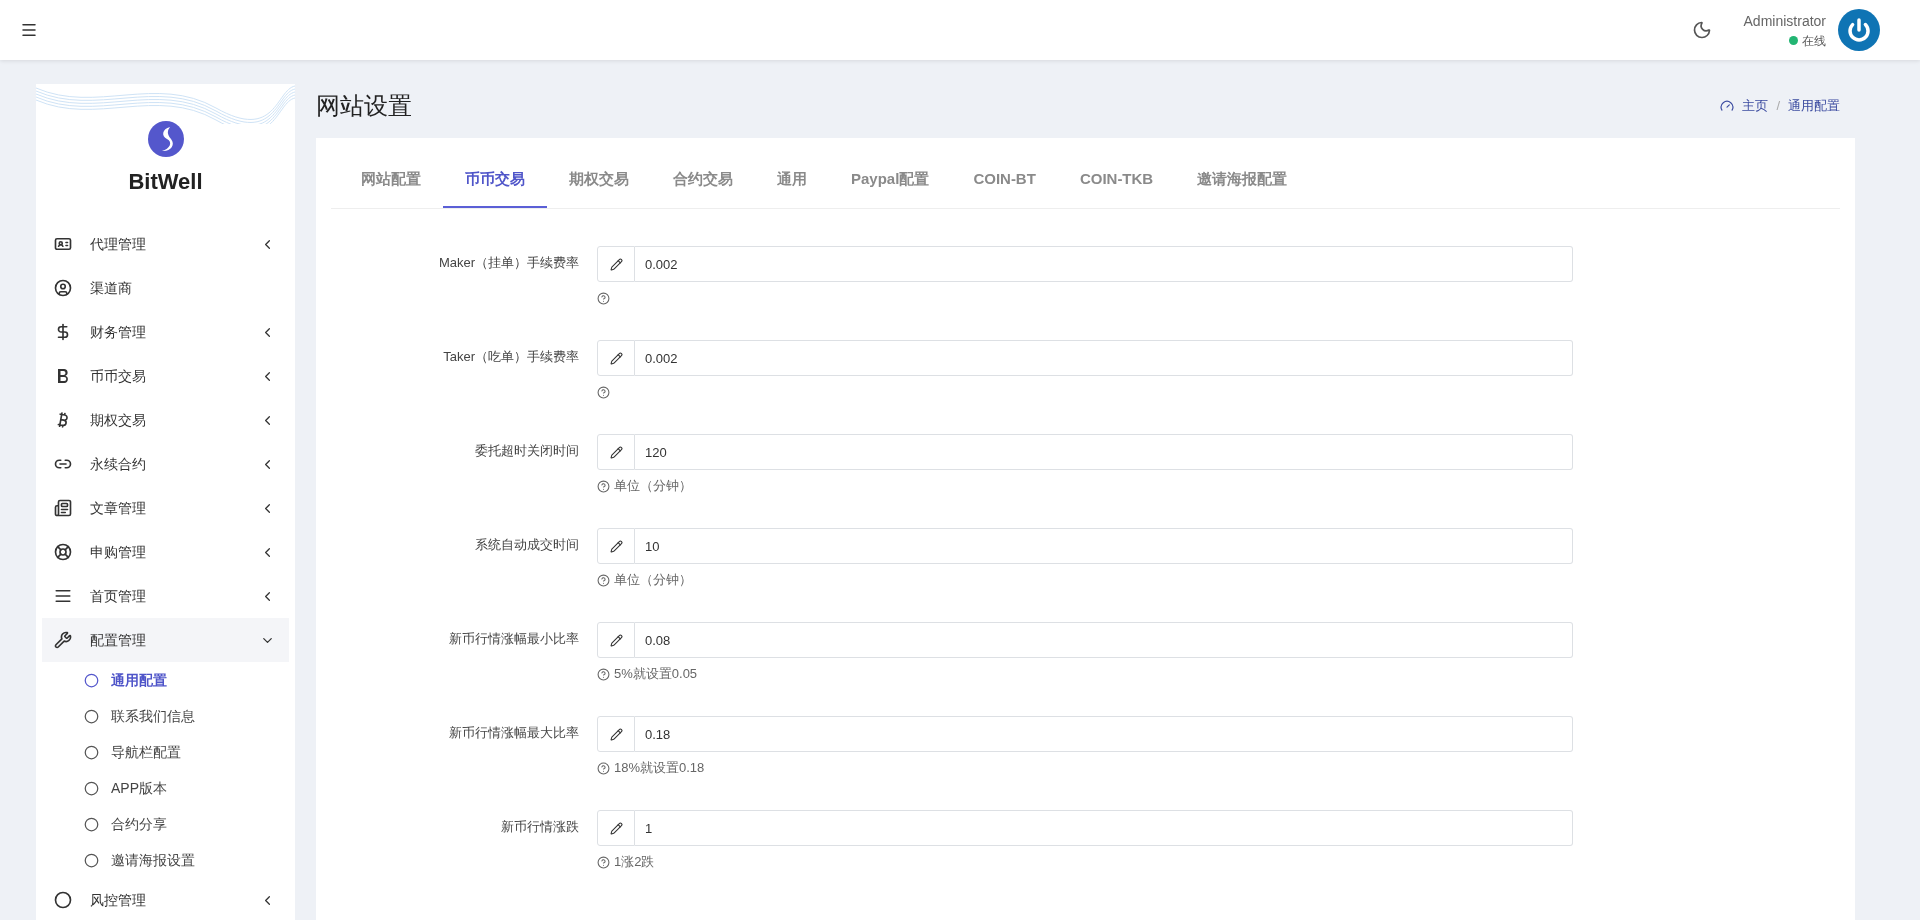  I want to click on breadcrumb-link: 主页, so click(1755, 106).